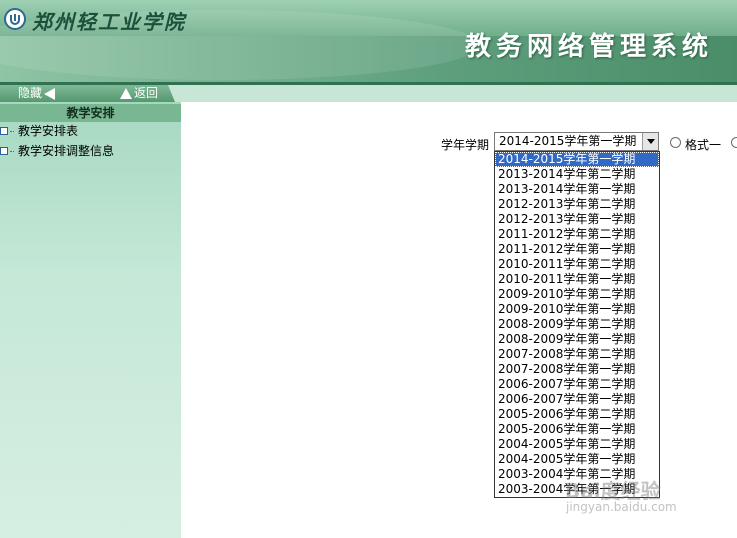 Image resolution: width=737 pixels, height=538 pixels. What do you see at coordinates (577, 354) in the screenshot?
I see `term-option: 2007-2008学年第二学期` at bounding box center [577, 354].